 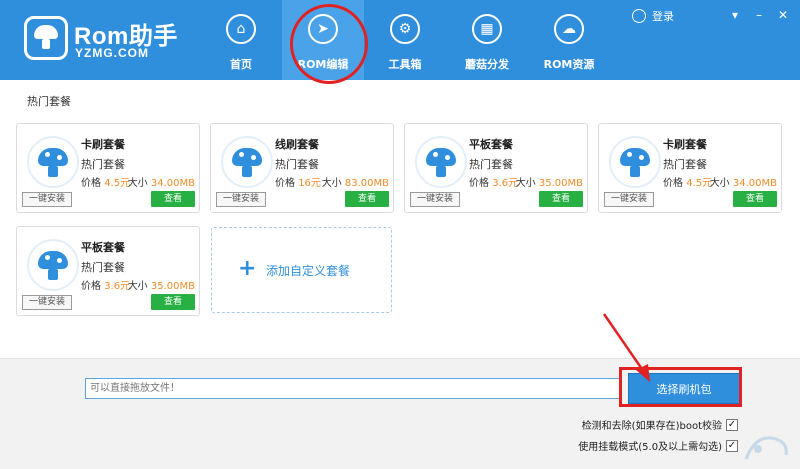 What do you see at coordinates (569, 29) in the screenshot?
I see `cloud-icon: ☁` at bounding box center [569, 29].